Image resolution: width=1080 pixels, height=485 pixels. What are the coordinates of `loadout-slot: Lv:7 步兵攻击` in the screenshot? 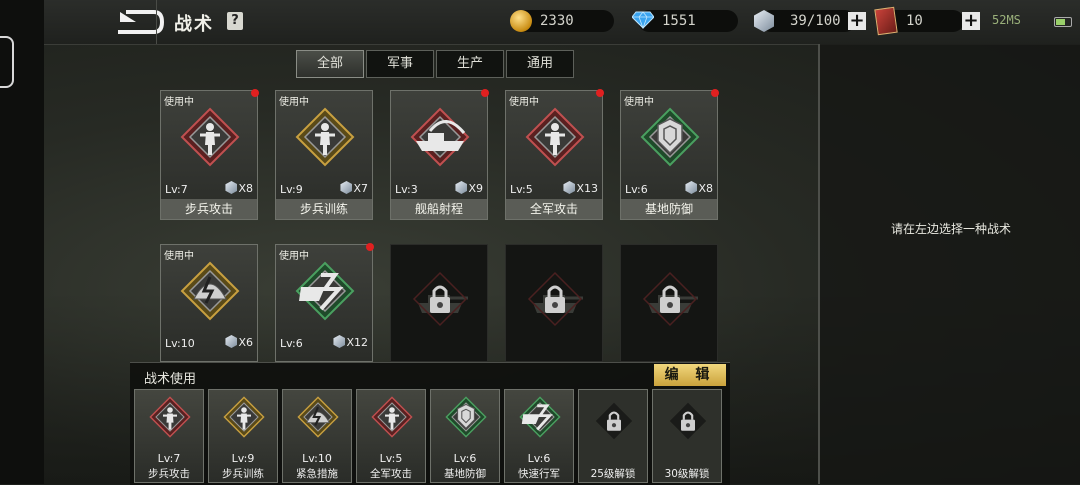 It's located at (169, 436).